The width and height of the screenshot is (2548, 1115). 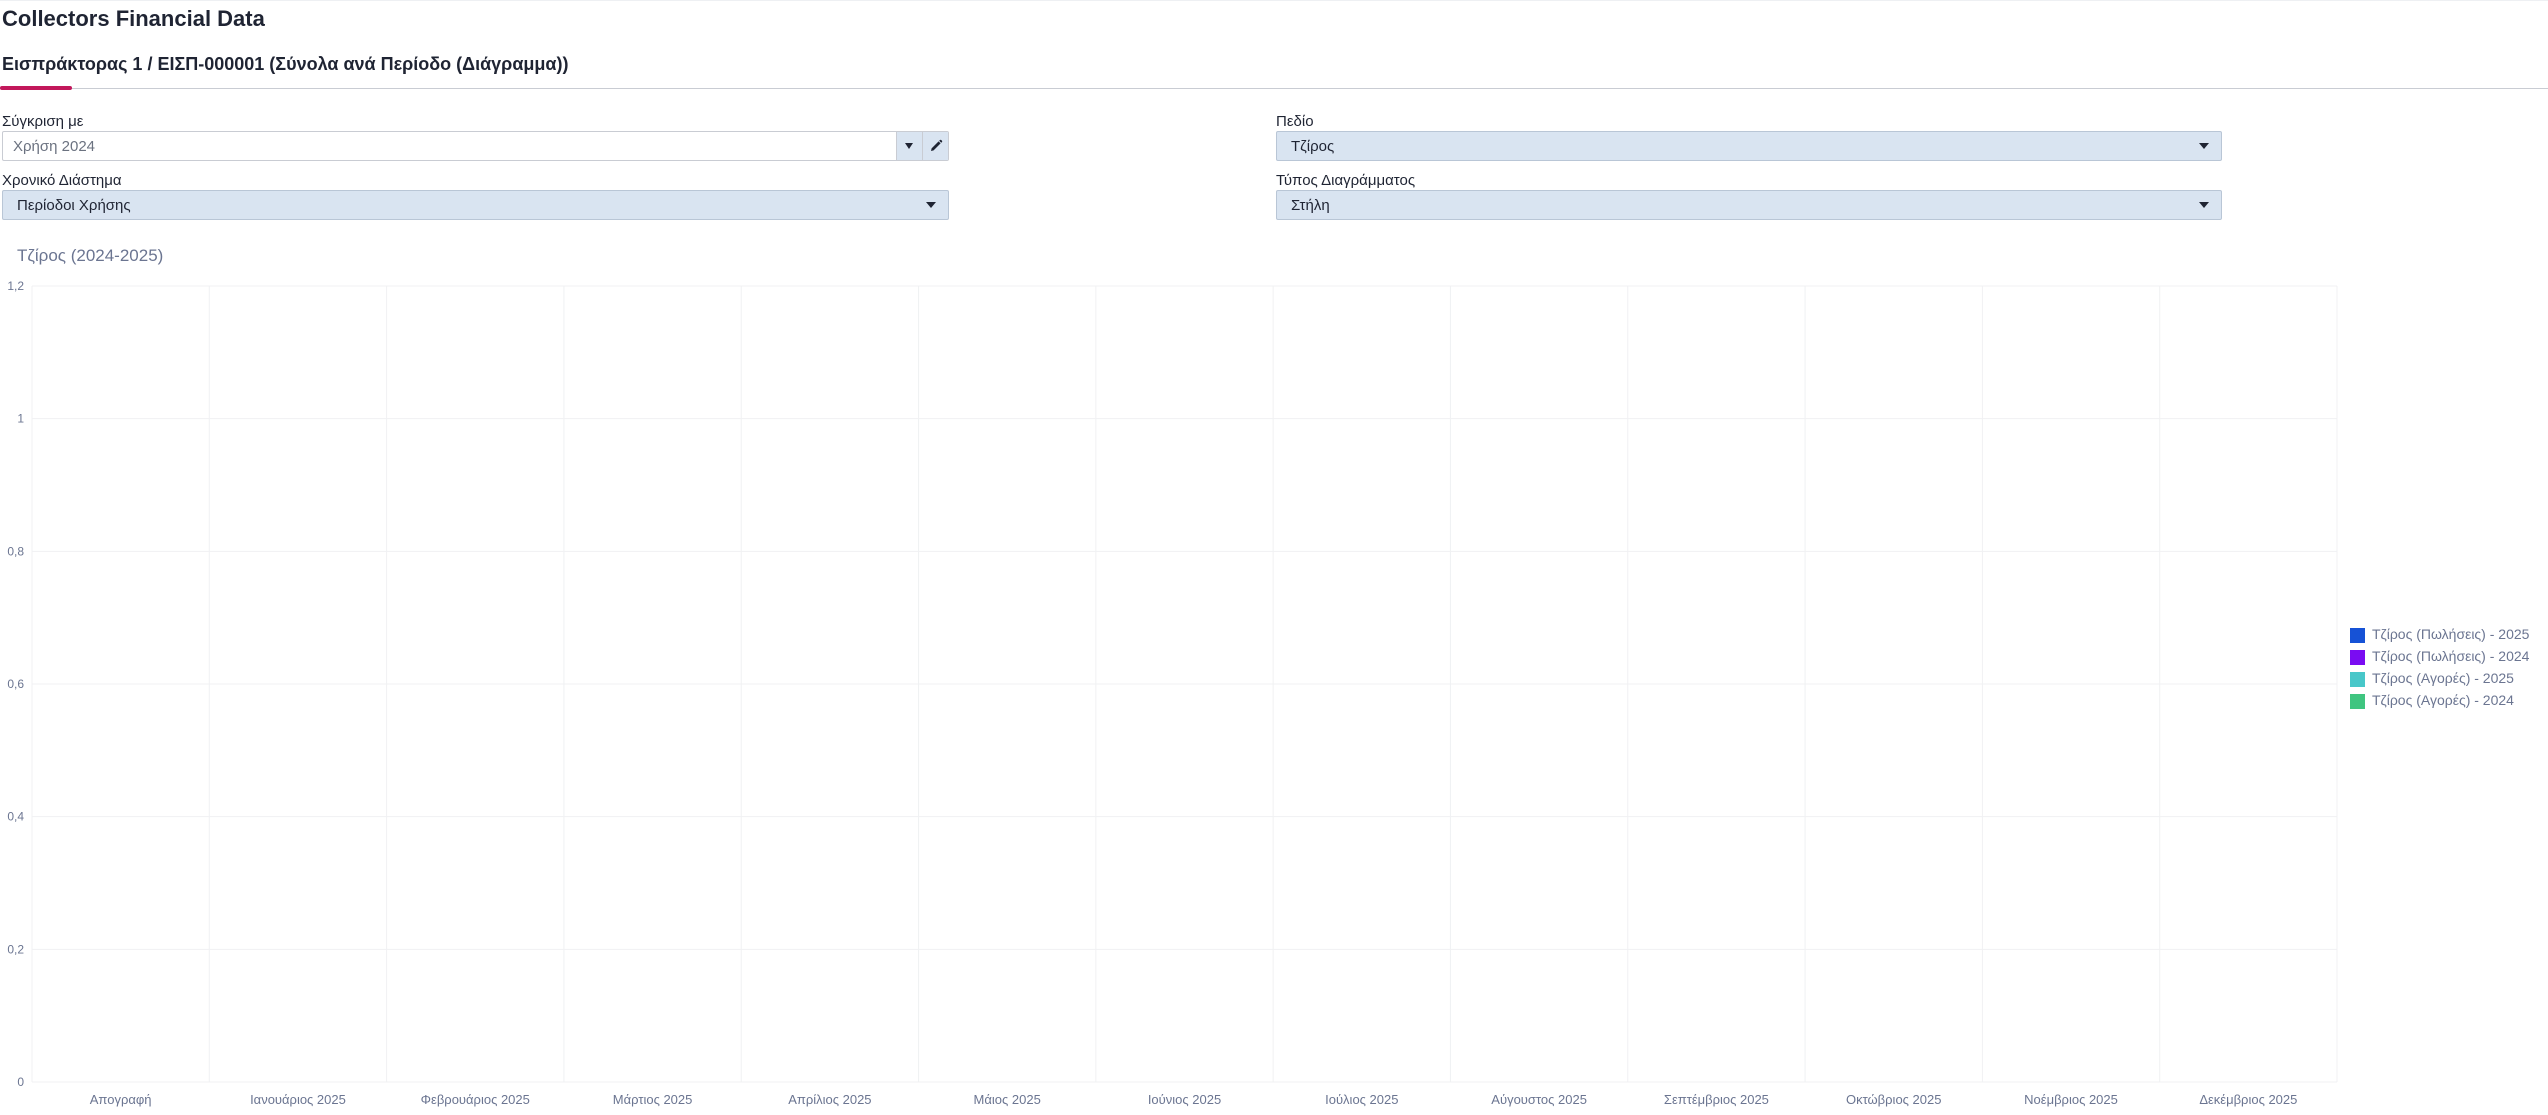 I want to click on x-tick-label: Οκτώβριος 2025, so click(x=1894, y=1099).